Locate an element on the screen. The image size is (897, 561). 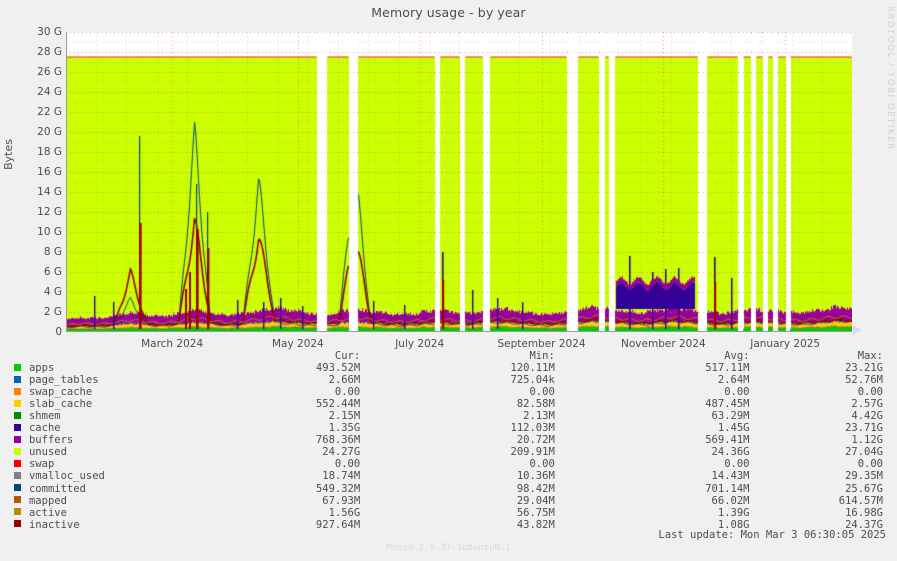
y-tick-label: 26 G is located at coordinates (49, 72).